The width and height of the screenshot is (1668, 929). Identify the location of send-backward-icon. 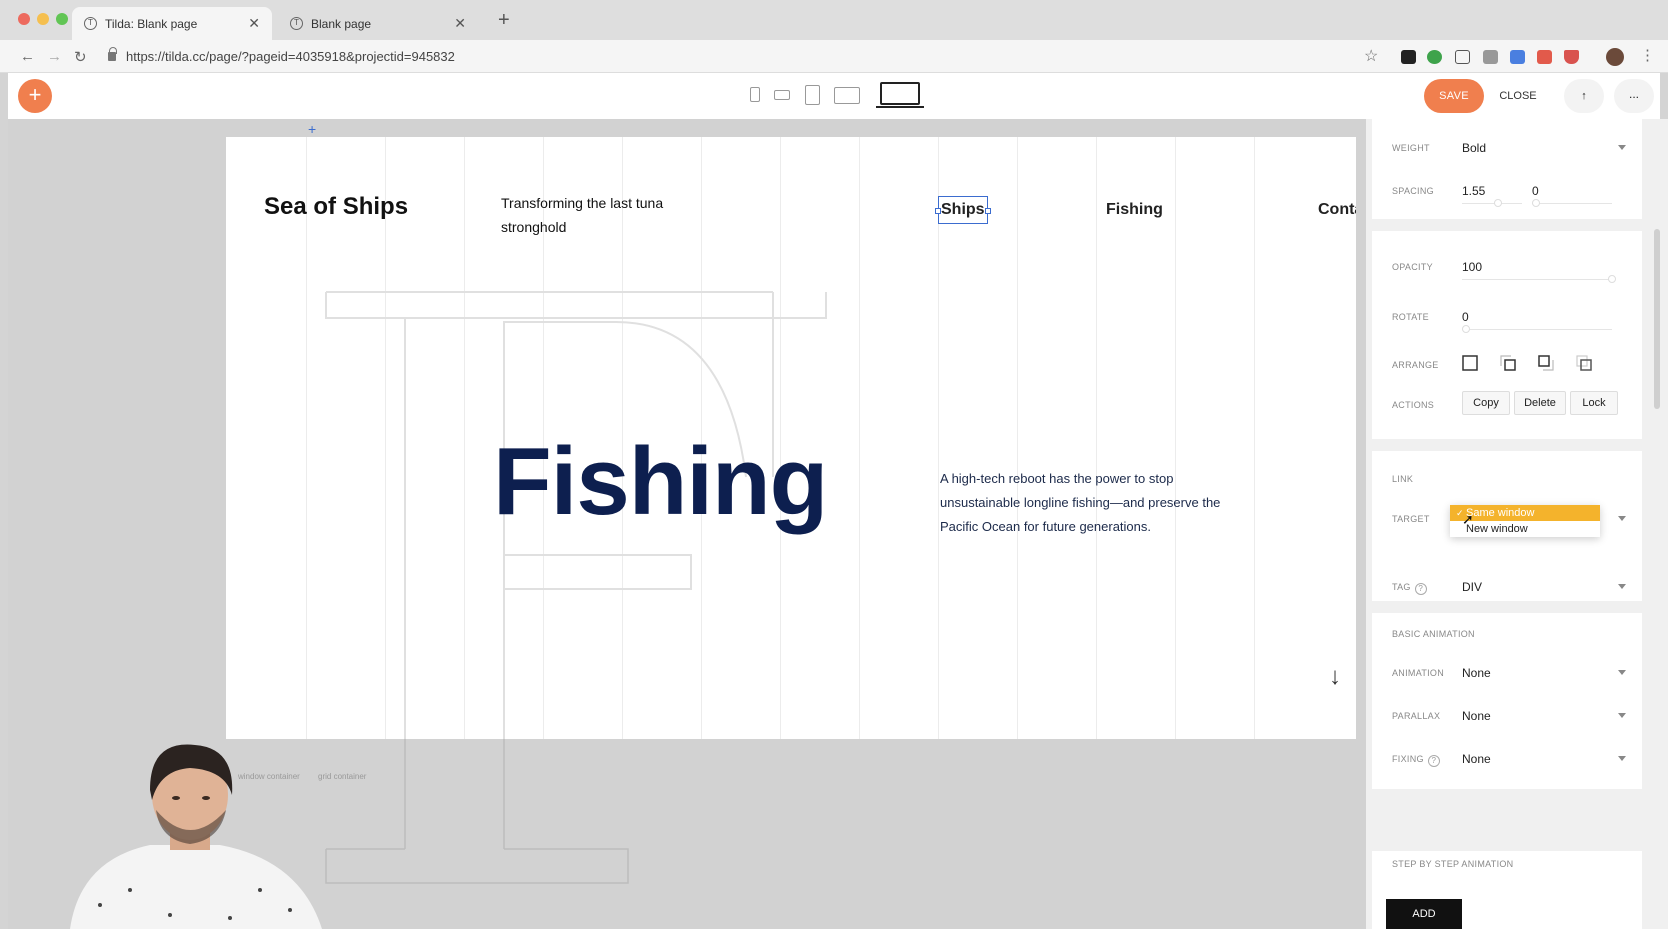
(1546, 363).